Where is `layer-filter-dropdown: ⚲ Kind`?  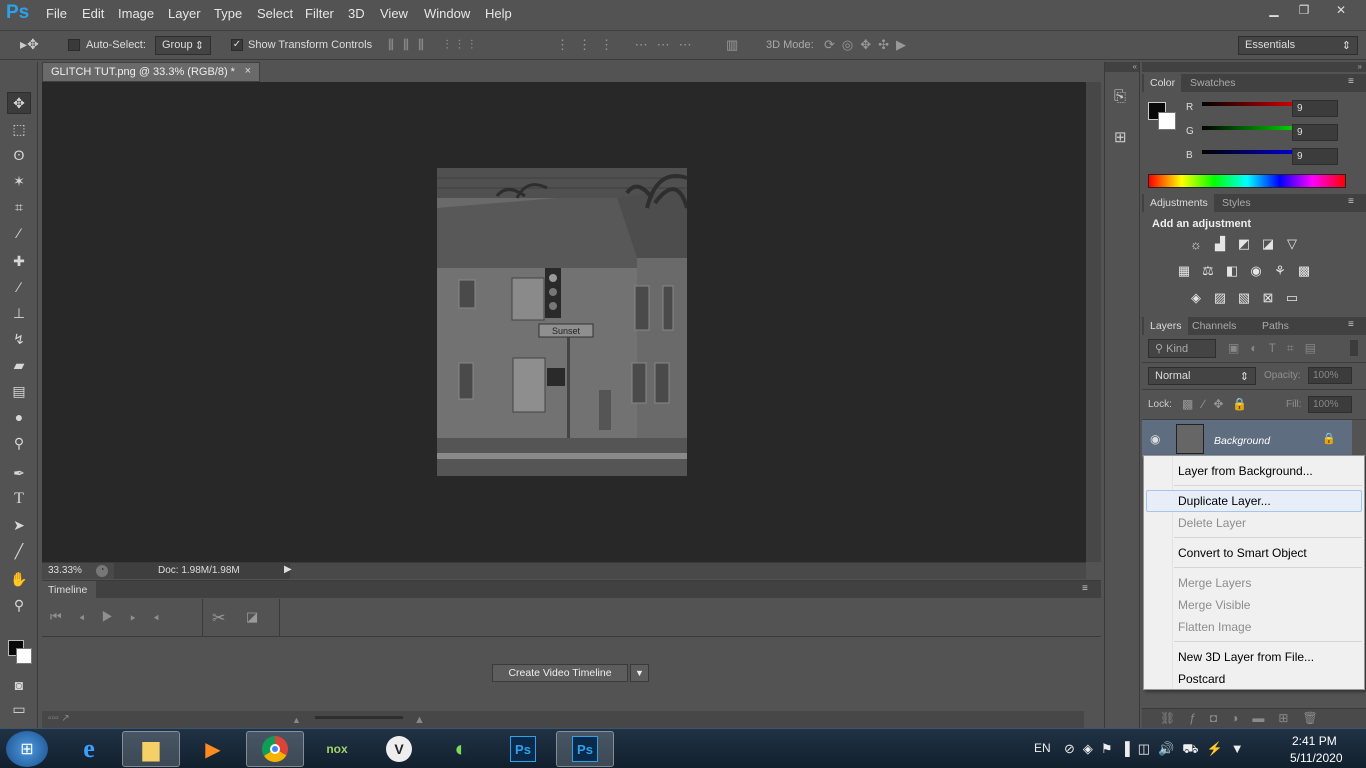
layer-filter-dropdown: ⚲ Kind is located at coordinates (1182, 348).